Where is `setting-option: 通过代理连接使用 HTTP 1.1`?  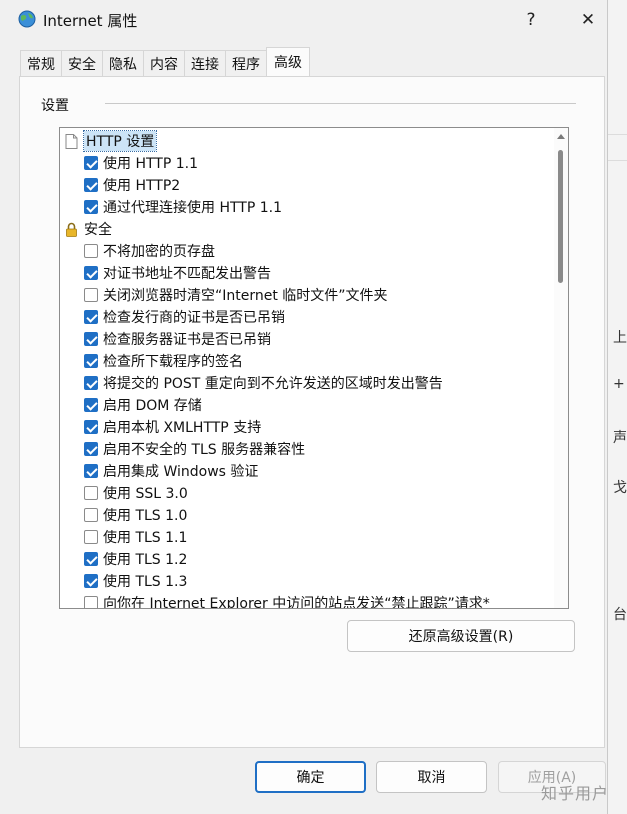 setting-option: 通过代理连接使用 HTTP 1.1 is located at coordinates (183, 207).